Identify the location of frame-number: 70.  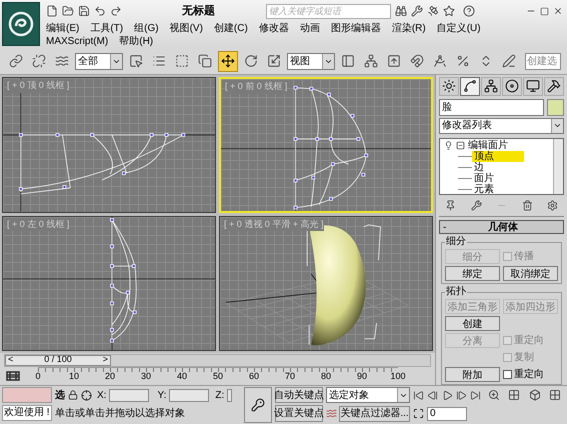
(290, 376).